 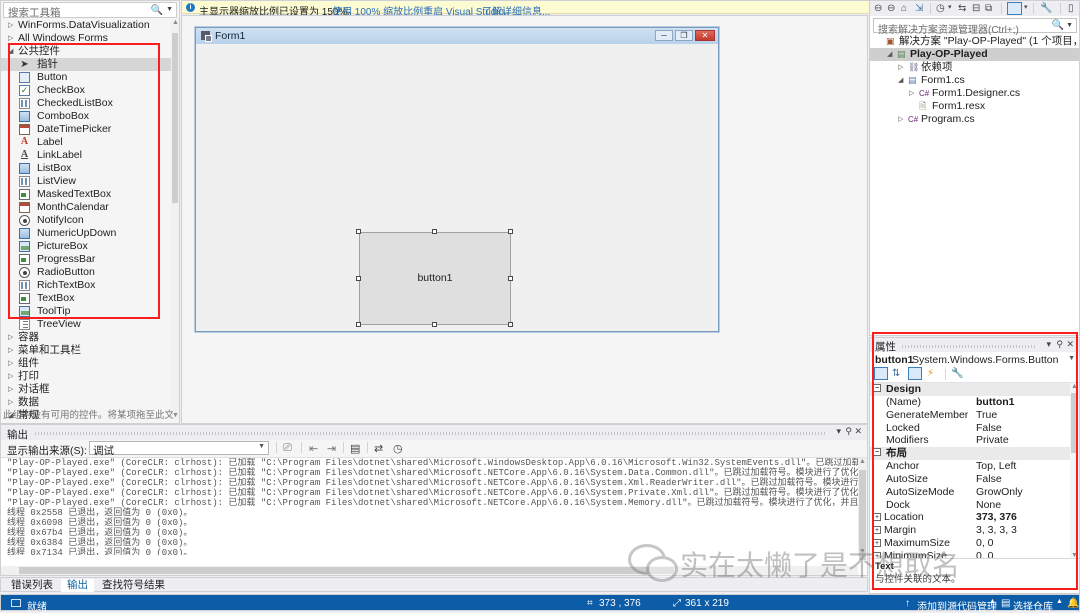 I want to click on toolbox-item-button: Button, so click(x=87, y=77).